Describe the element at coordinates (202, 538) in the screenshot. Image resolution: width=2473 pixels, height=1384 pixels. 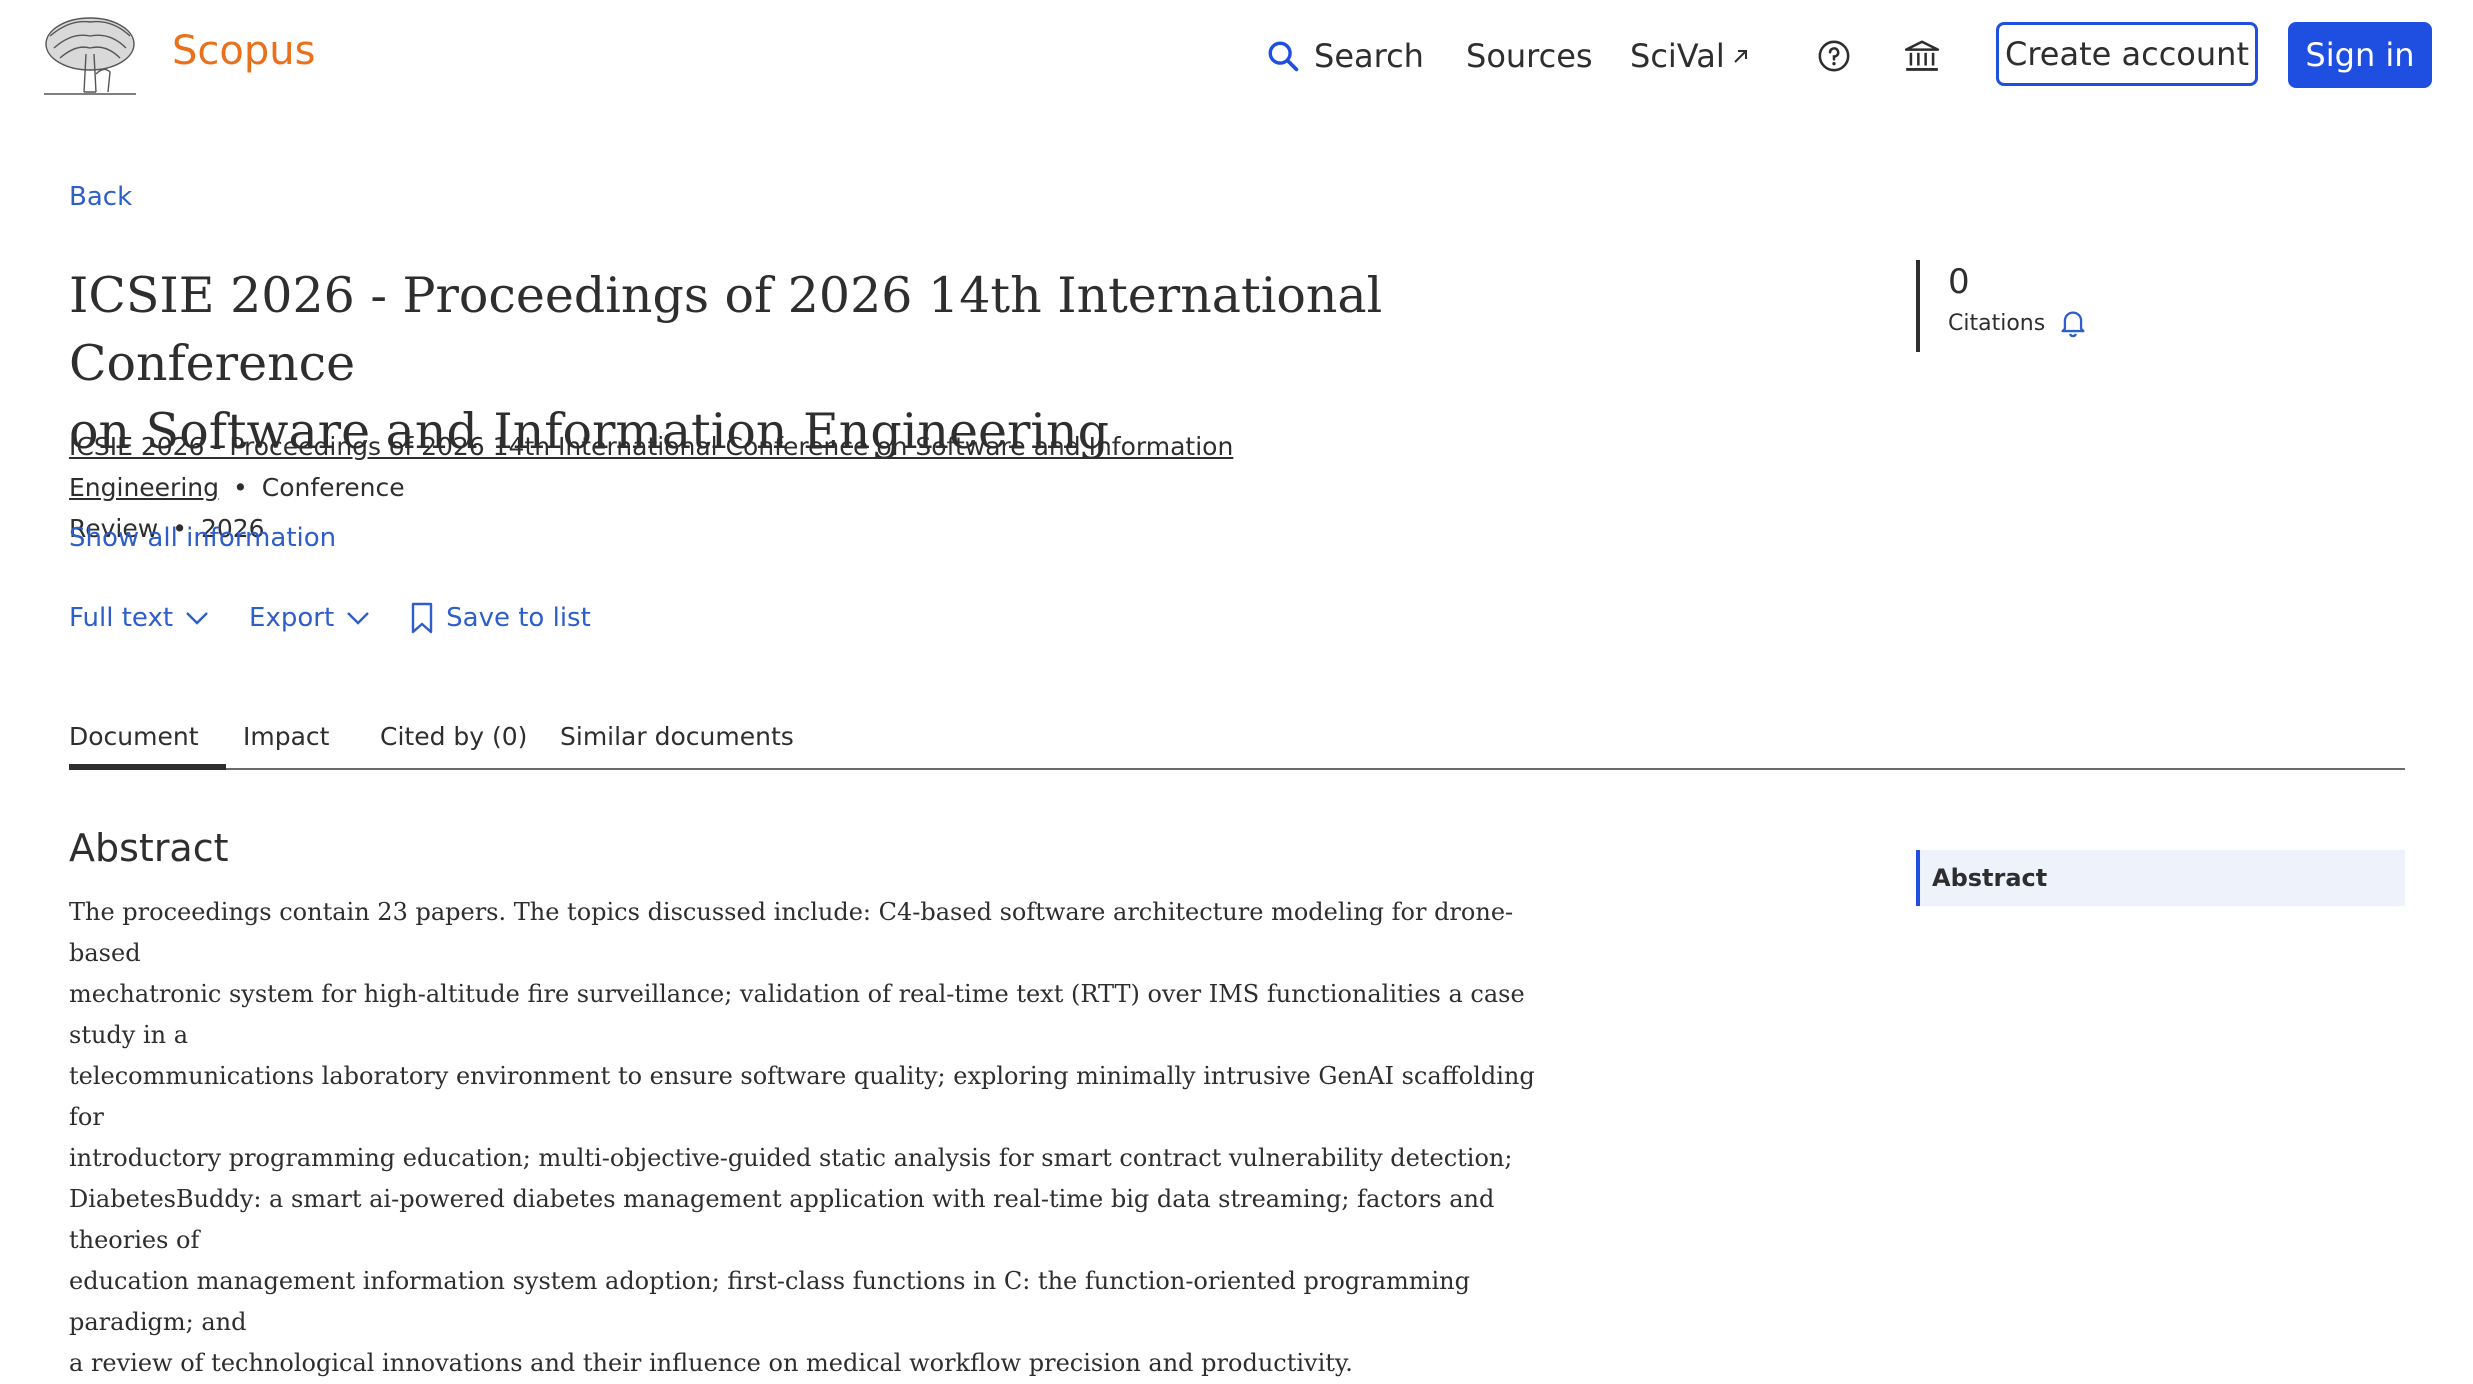
I see `show-all-information-link: Show all information` at that location.